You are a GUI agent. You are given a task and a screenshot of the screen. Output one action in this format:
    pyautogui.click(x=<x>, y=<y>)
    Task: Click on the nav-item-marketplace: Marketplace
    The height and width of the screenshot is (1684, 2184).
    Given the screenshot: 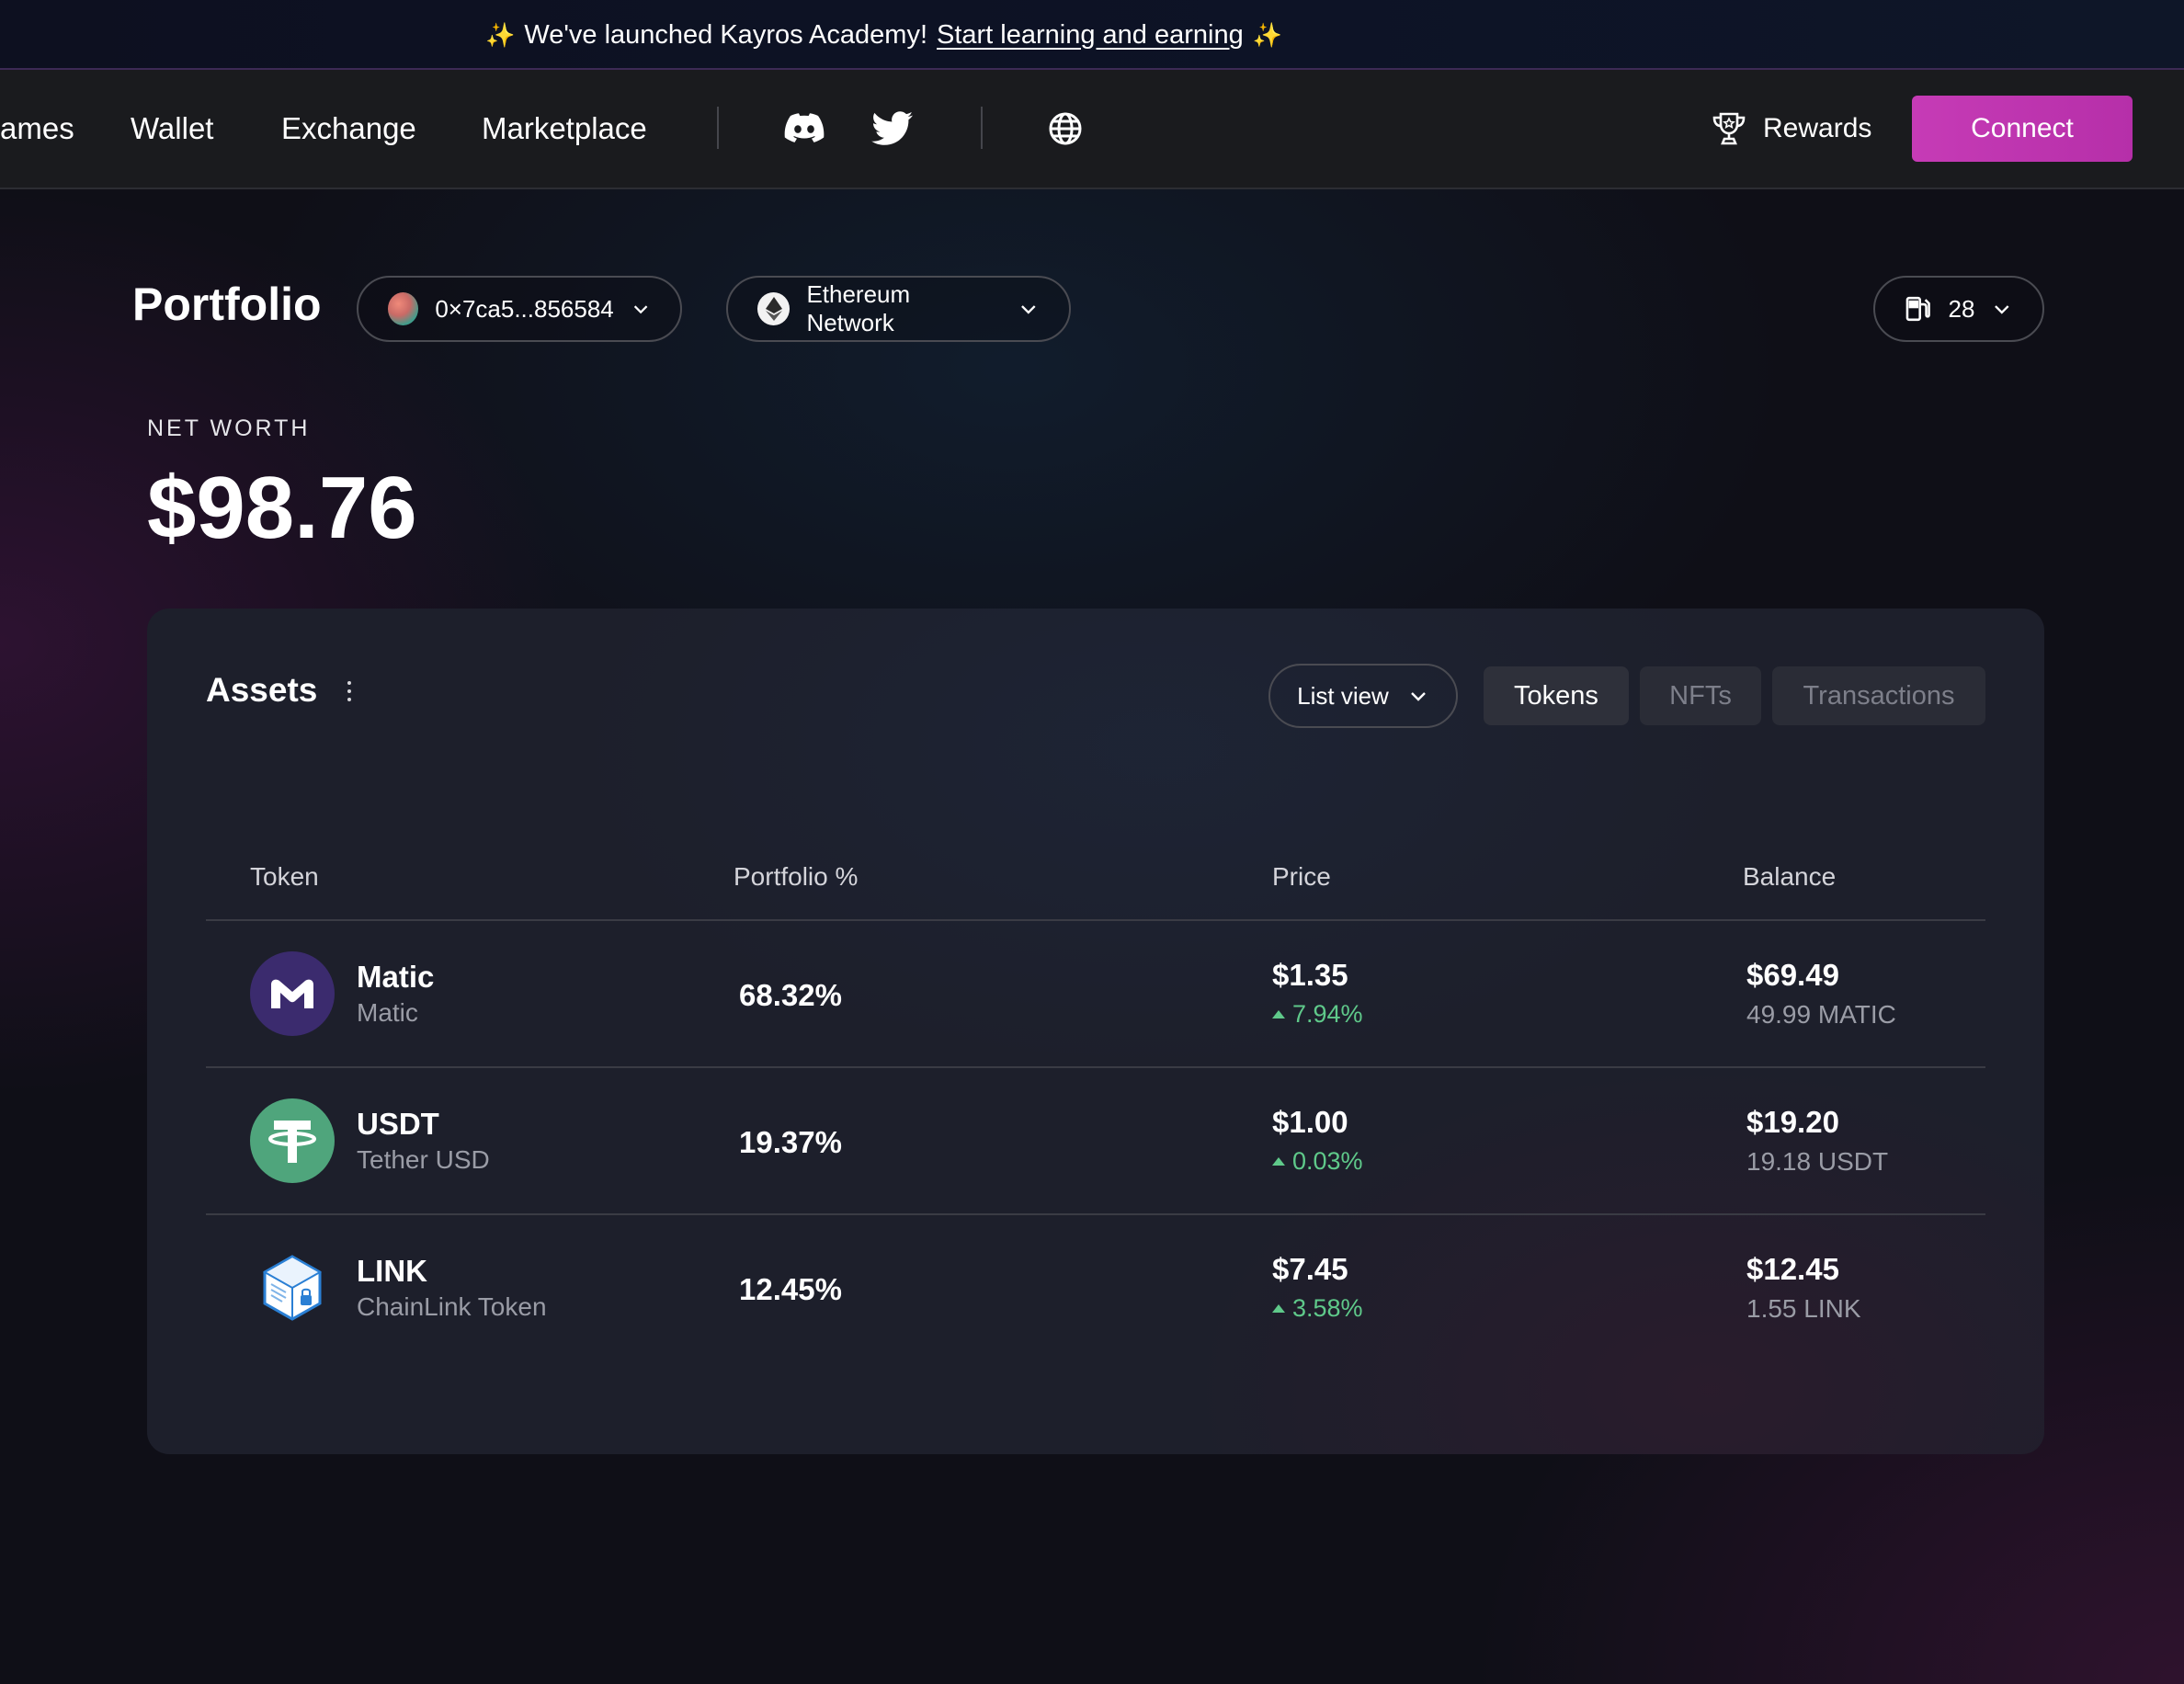 What is the action you would take?
    pyautogui.click(x=564, y=129)
    